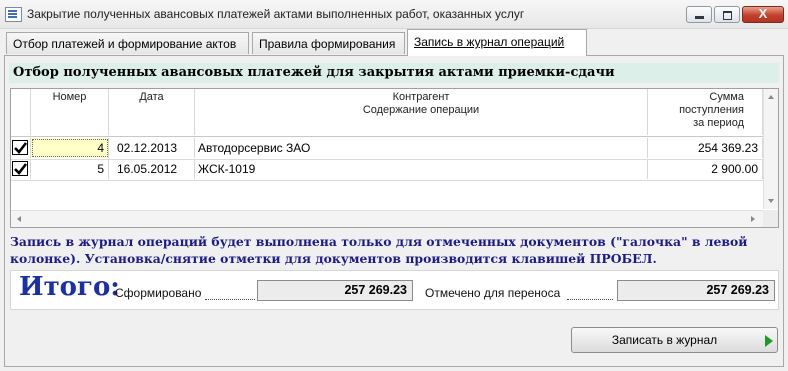 Image resolution: width=788 pixels, height=371 pixels. I want to click on tab-label: Отбор платежей и формирование актов, so click(125, 44).